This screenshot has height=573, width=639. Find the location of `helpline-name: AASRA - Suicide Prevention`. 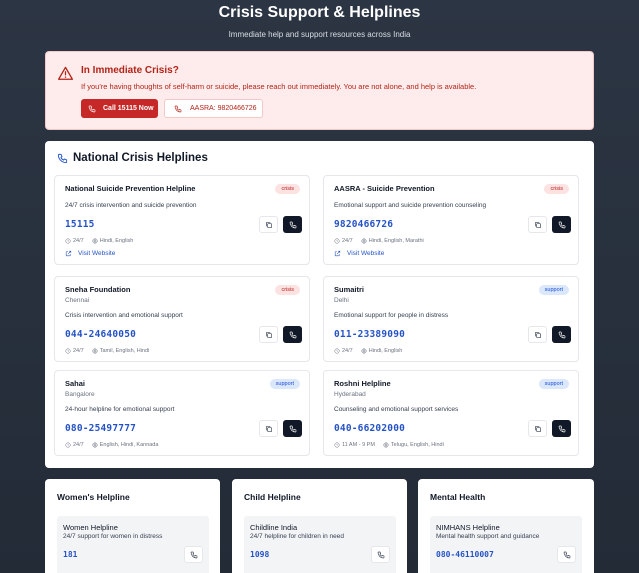

helpline-name: AASRA - Suicide Prevention is located at coordinates (384, 188).